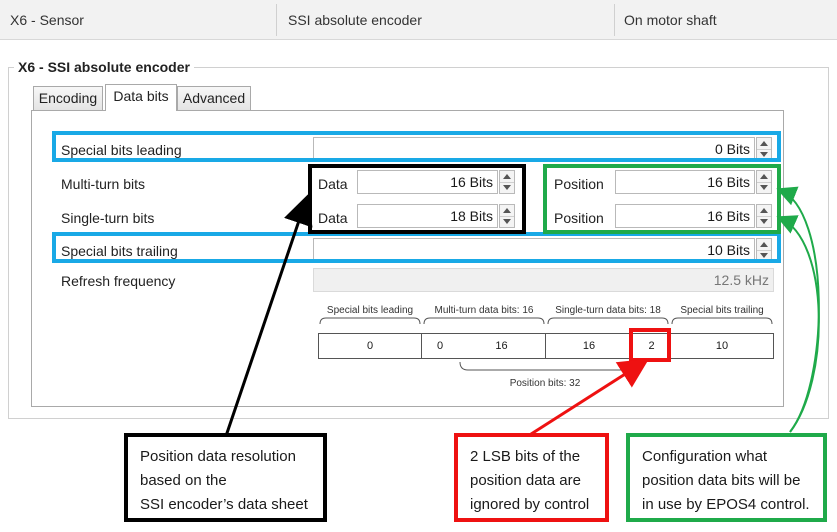  Describe the element at coordinates (588, 398) in the screenshot. I see `red-arrow` at that location.